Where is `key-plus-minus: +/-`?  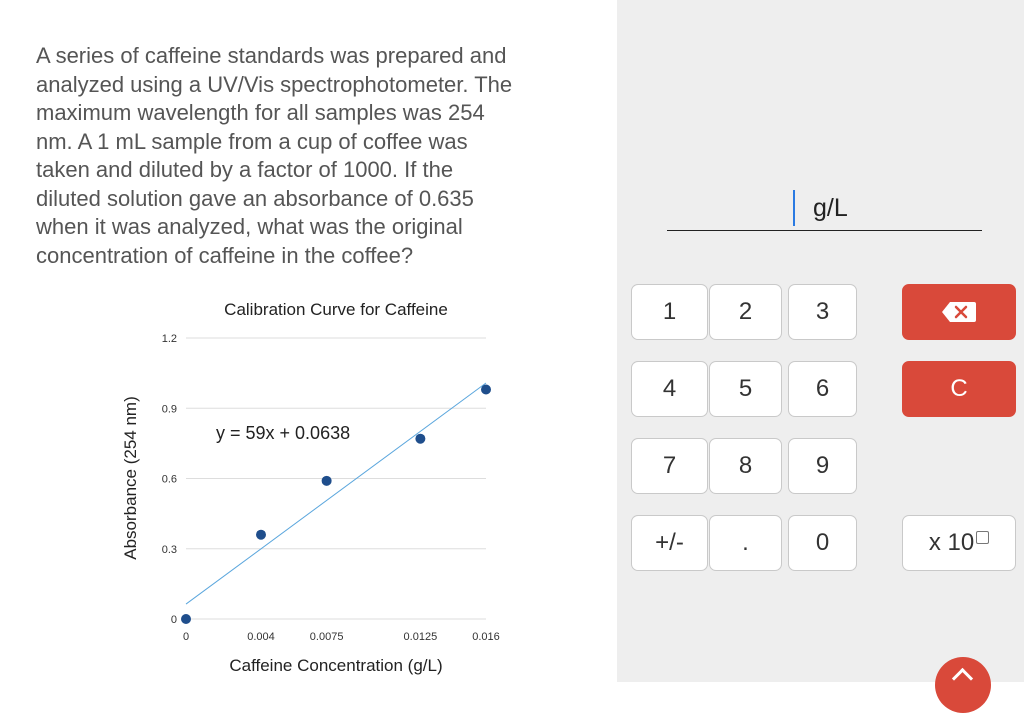 key-plus-minus: +/- is located at coordinates (669, 543).